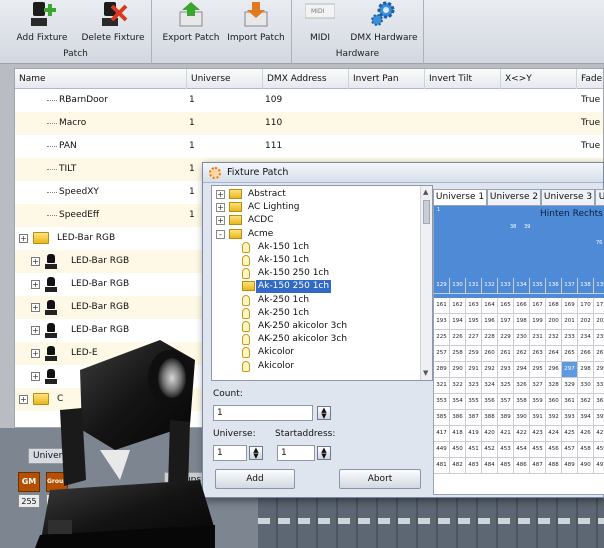 This screenshot has height=548, width=604. I want to click on dmx-channel-cell: 200, so click(554, 322).